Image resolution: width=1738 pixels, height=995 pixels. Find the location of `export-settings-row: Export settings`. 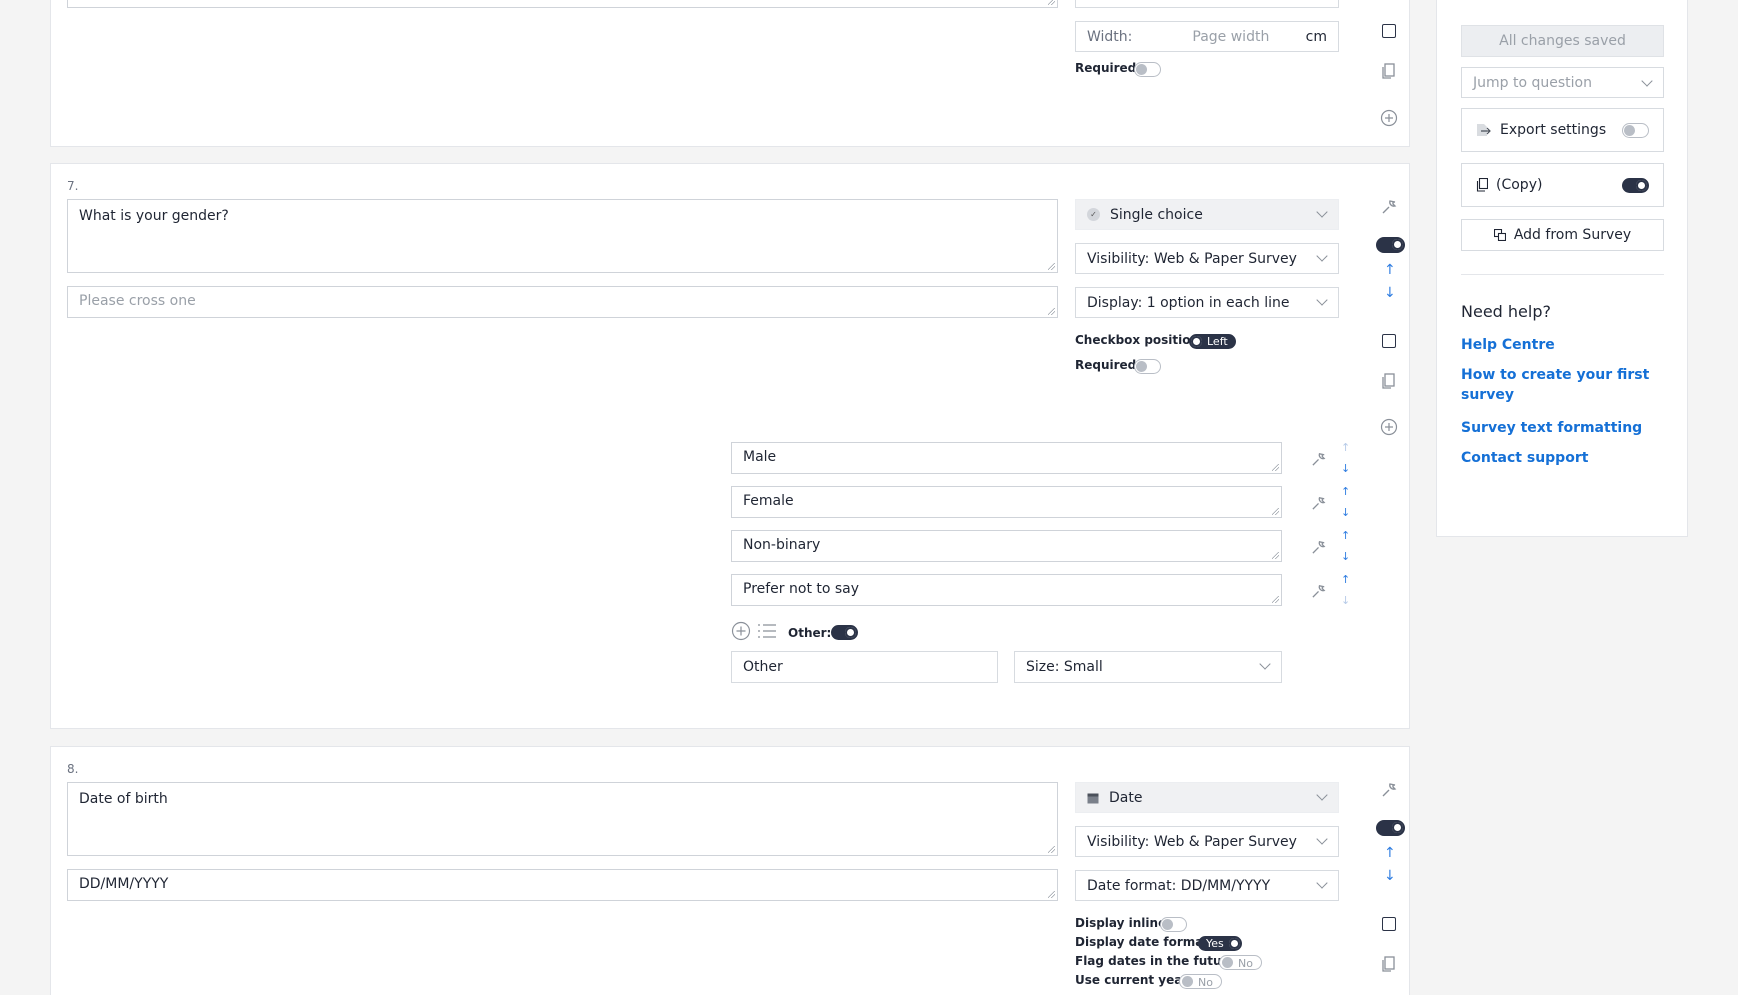

export-settings-row: Export settings is located at coordinates (1562, 130).